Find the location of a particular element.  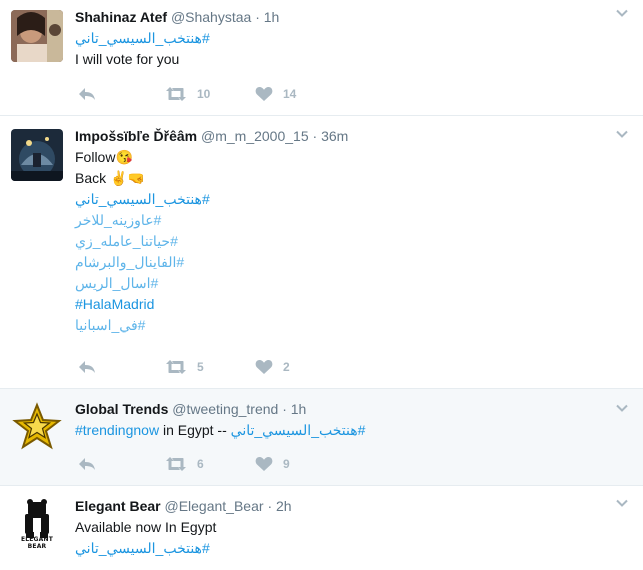

logo-caption: ELEGANT BEAR is located at coordinates (37, 542).